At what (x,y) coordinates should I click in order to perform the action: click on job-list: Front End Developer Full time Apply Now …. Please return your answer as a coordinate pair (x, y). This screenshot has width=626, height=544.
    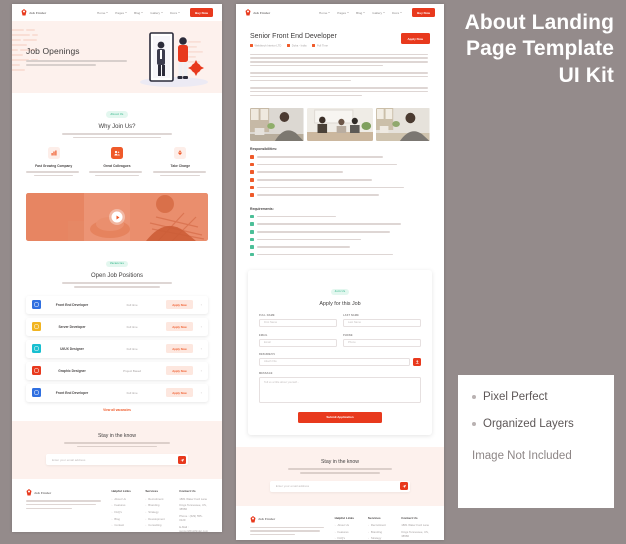
    Looking at the image, I should click on (117, 348).